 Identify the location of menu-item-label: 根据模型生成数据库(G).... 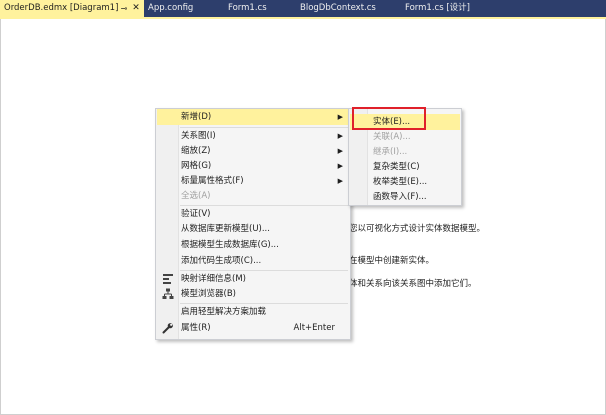
(230, 245).